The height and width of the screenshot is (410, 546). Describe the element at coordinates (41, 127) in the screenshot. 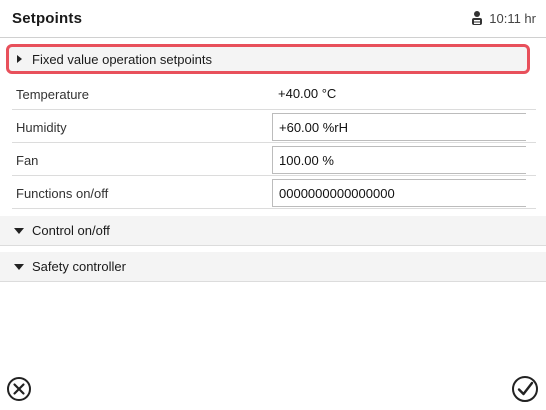

I see `humidity-label: Humidity` at that location.